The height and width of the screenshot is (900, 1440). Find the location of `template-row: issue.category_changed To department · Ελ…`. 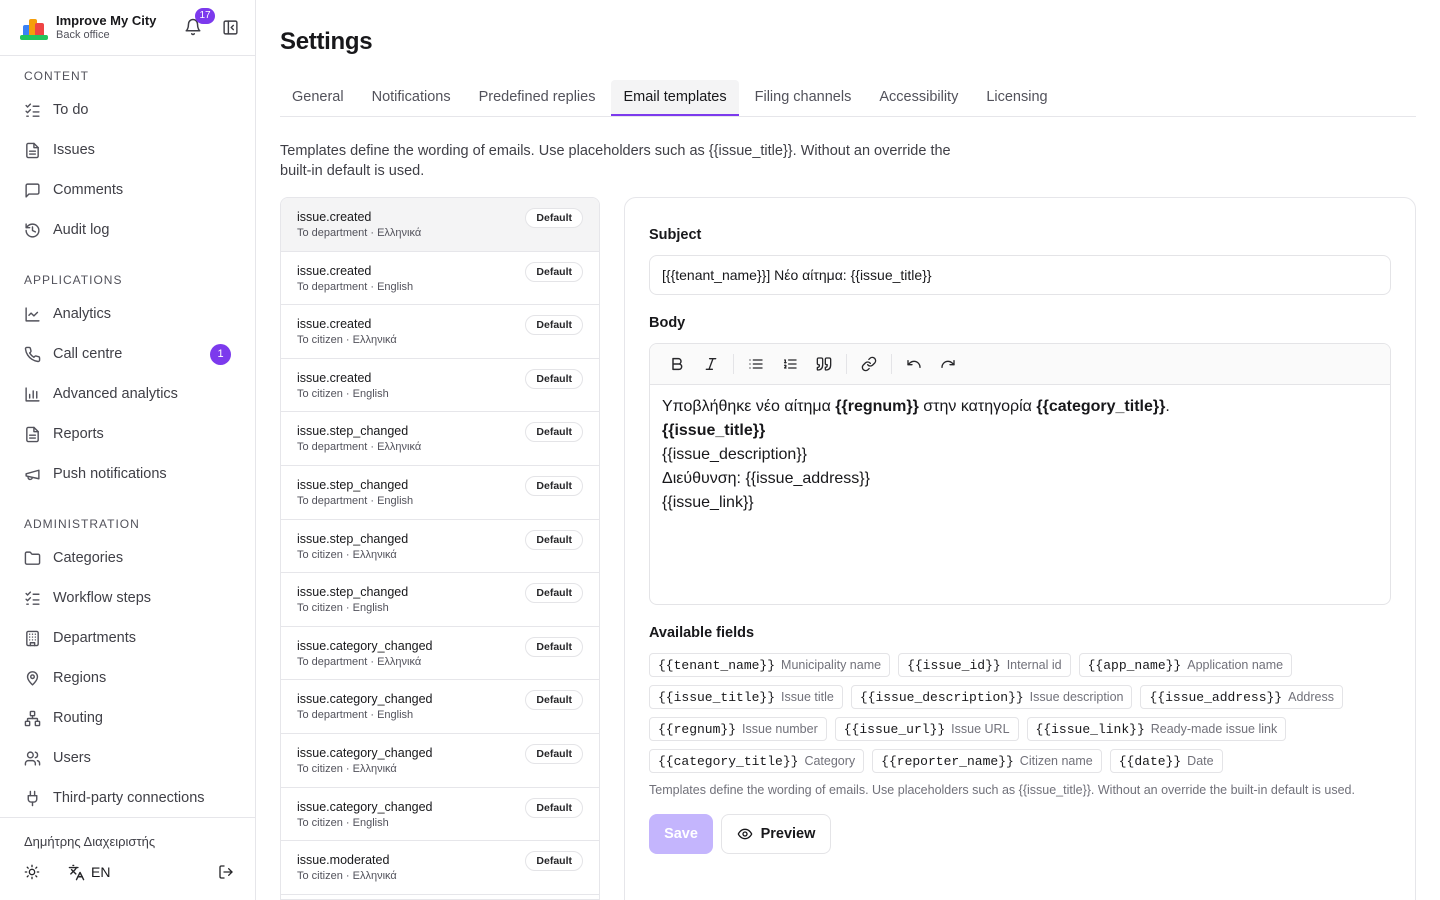

template-row: issue.category_changed To department · Ελ… is located at coordinates (440, 654).